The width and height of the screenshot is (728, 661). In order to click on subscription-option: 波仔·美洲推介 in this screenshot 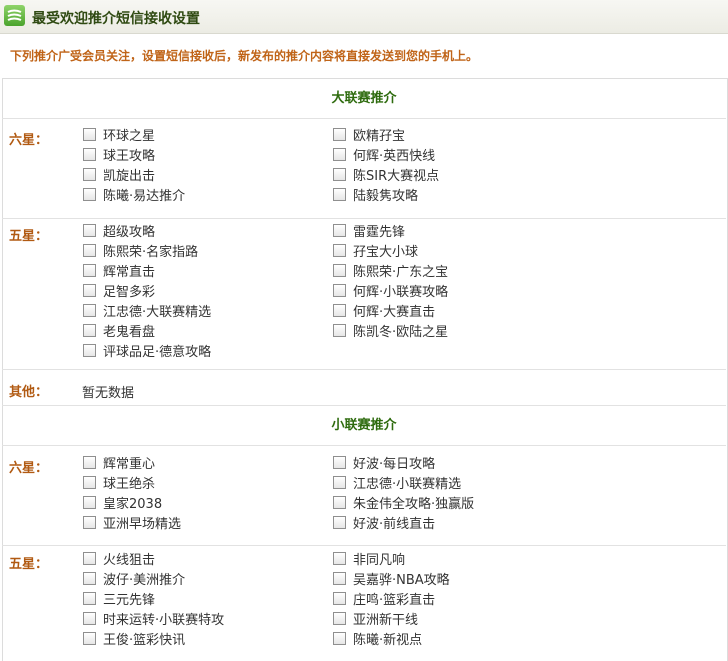, I will do `click(134, 581)`.